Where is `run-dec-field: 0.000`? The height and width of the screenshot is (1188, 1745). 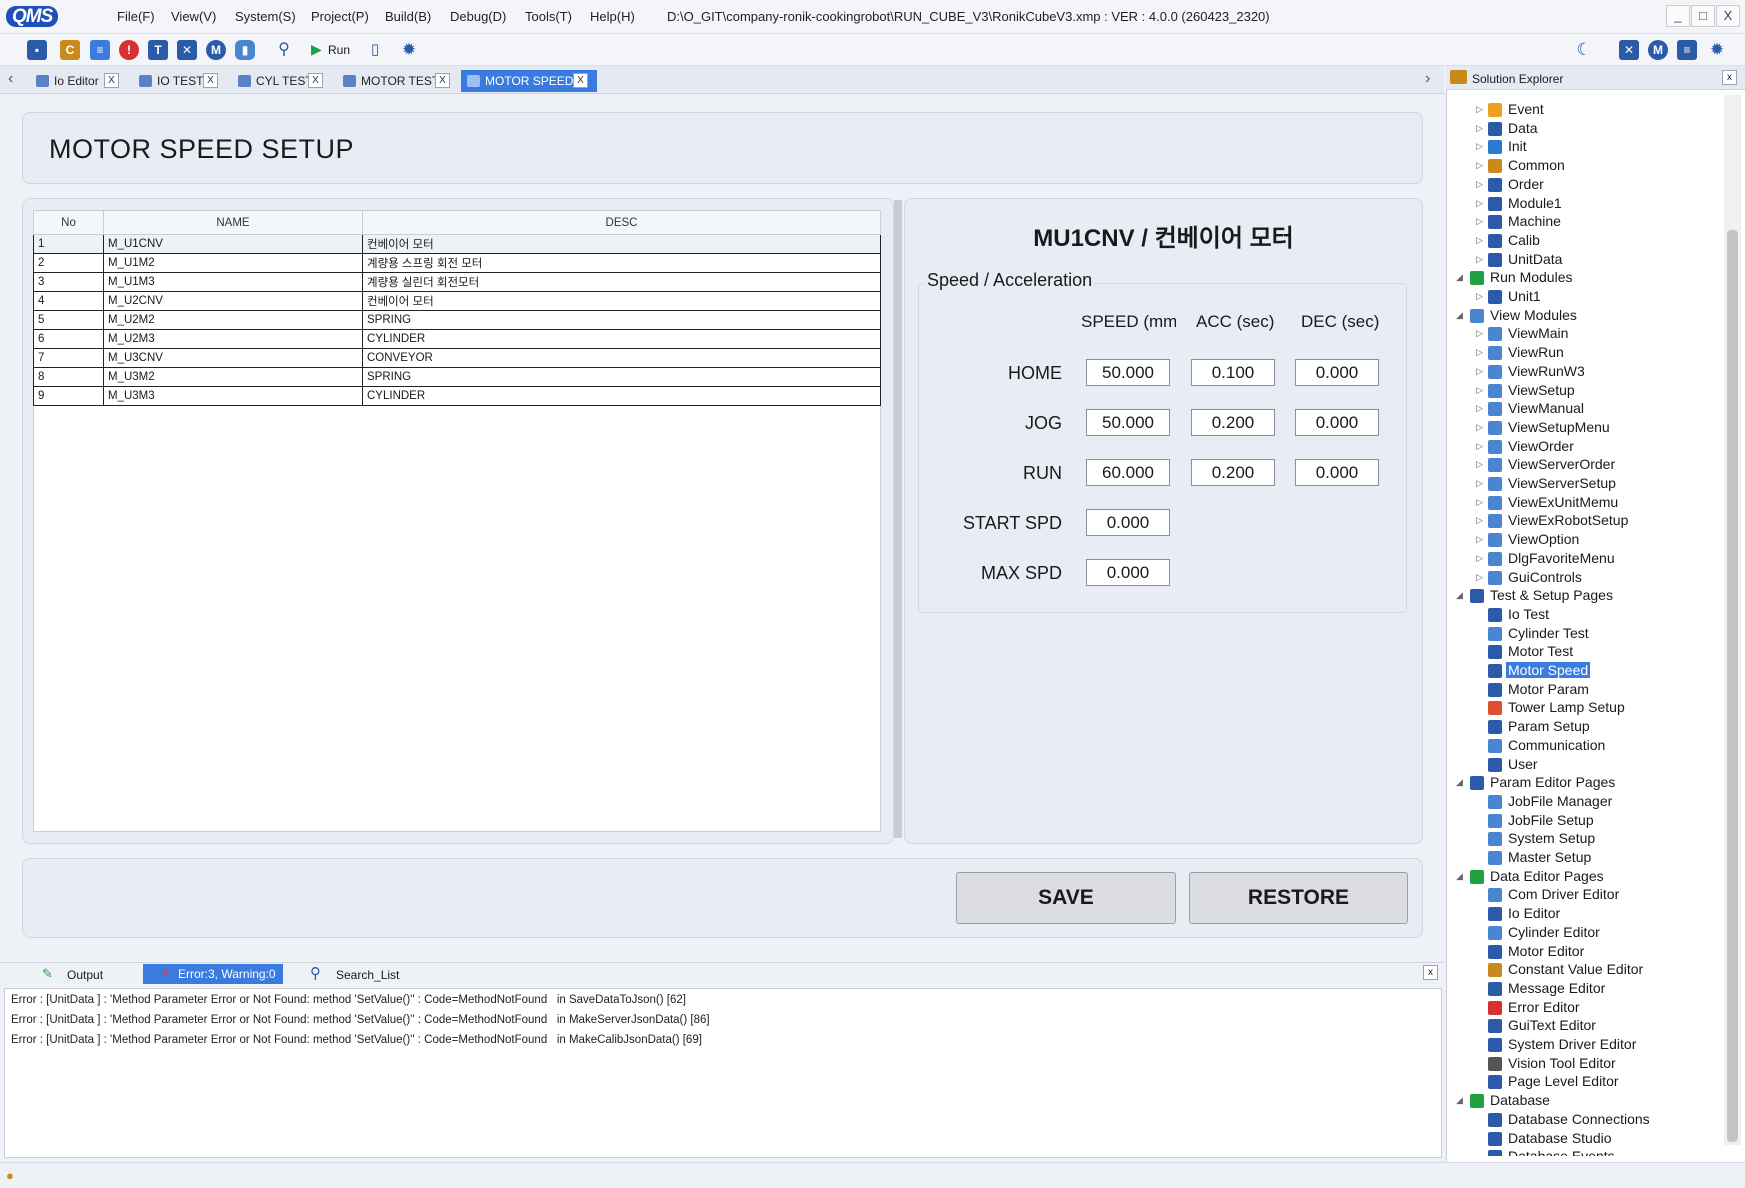
run-dec-field: 0.000 is located at coordinates (1337, 472).